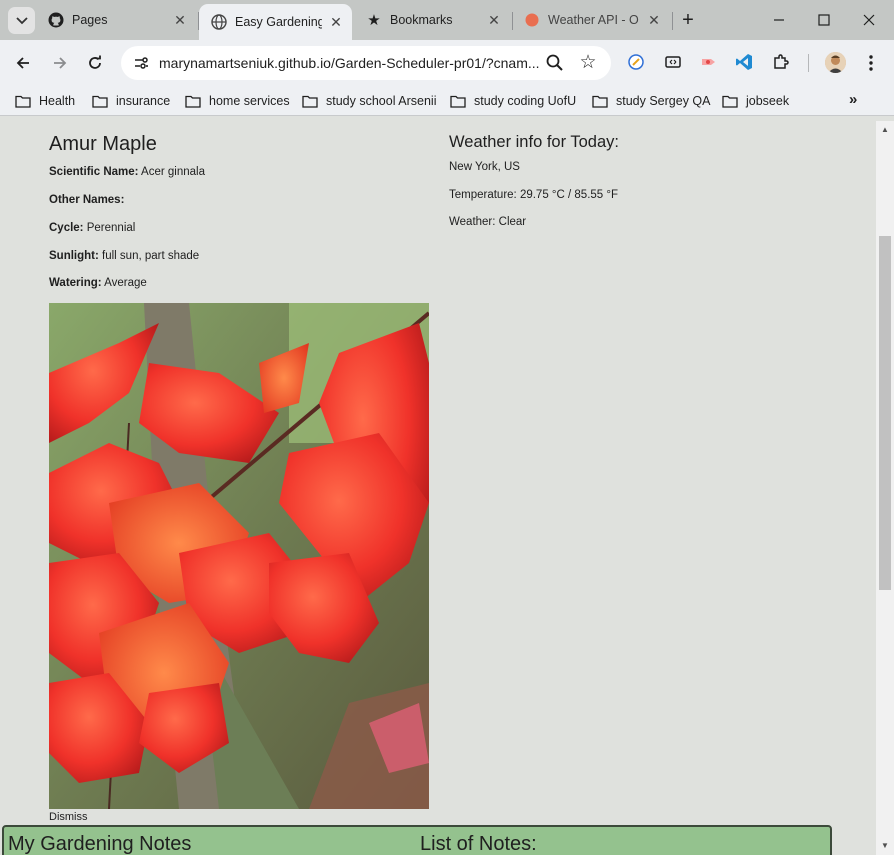 Image resolution: width=894 pixels, height=855 pixels. I want to click on weather-condition: Weather: Clear, so click(488, 222).